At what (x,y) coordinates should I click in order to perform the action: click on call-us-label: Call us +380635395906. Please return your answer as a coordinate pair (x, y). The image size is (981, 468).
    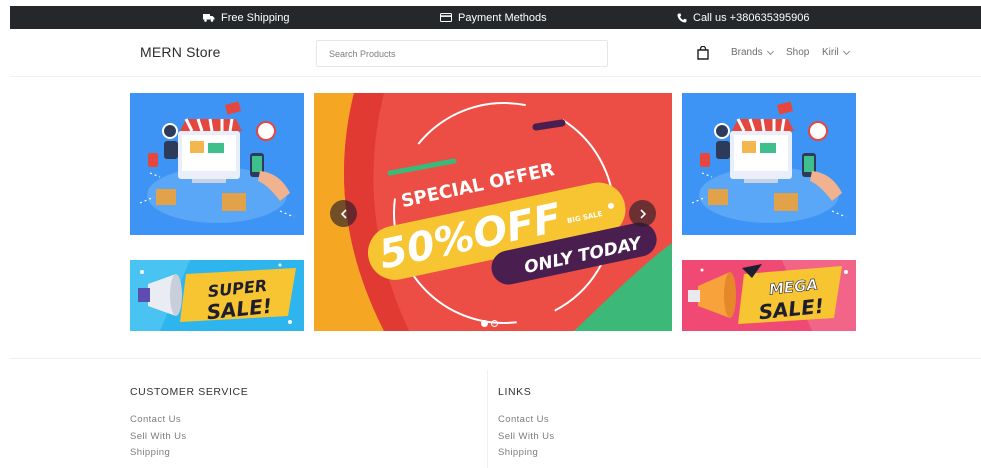
    Looking at the image, I should click on (751, 17).